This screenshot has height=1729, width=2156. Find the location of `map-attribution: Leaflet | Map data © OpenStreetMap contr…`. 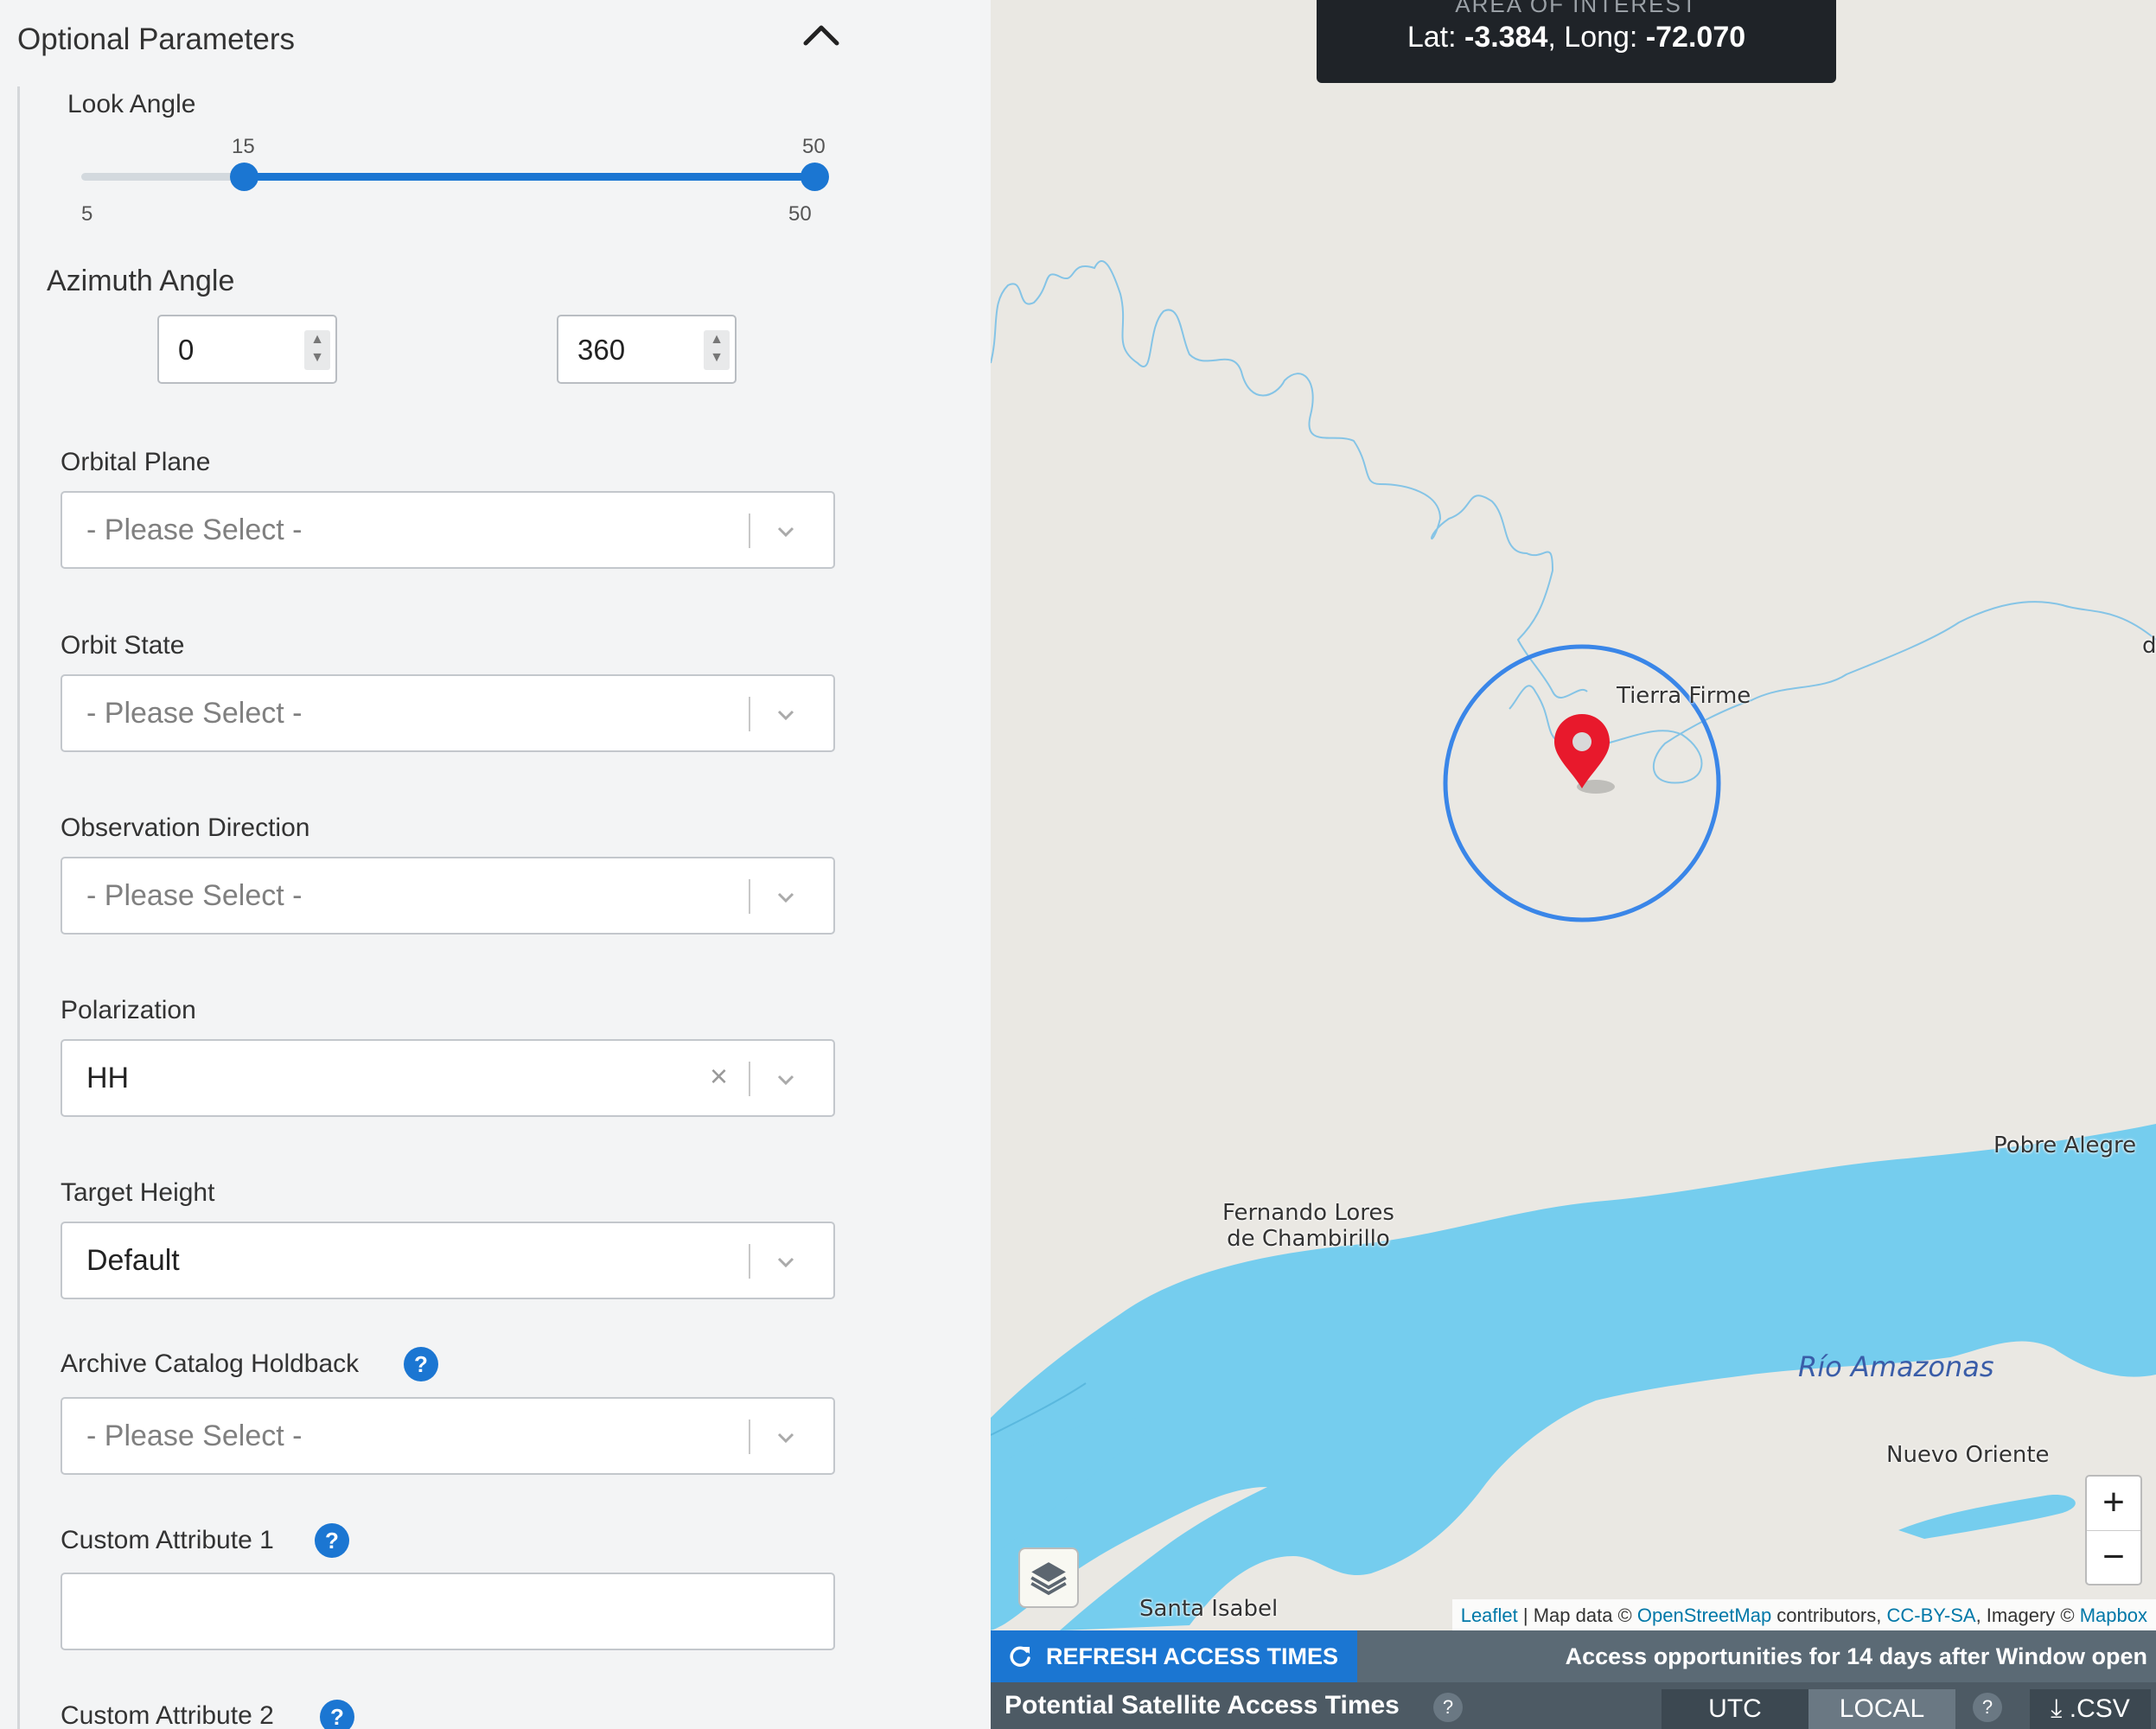

map-attribution: Leaflet | Map data © OpenStreetMap contr… is located at coordinates (1803, 1614).